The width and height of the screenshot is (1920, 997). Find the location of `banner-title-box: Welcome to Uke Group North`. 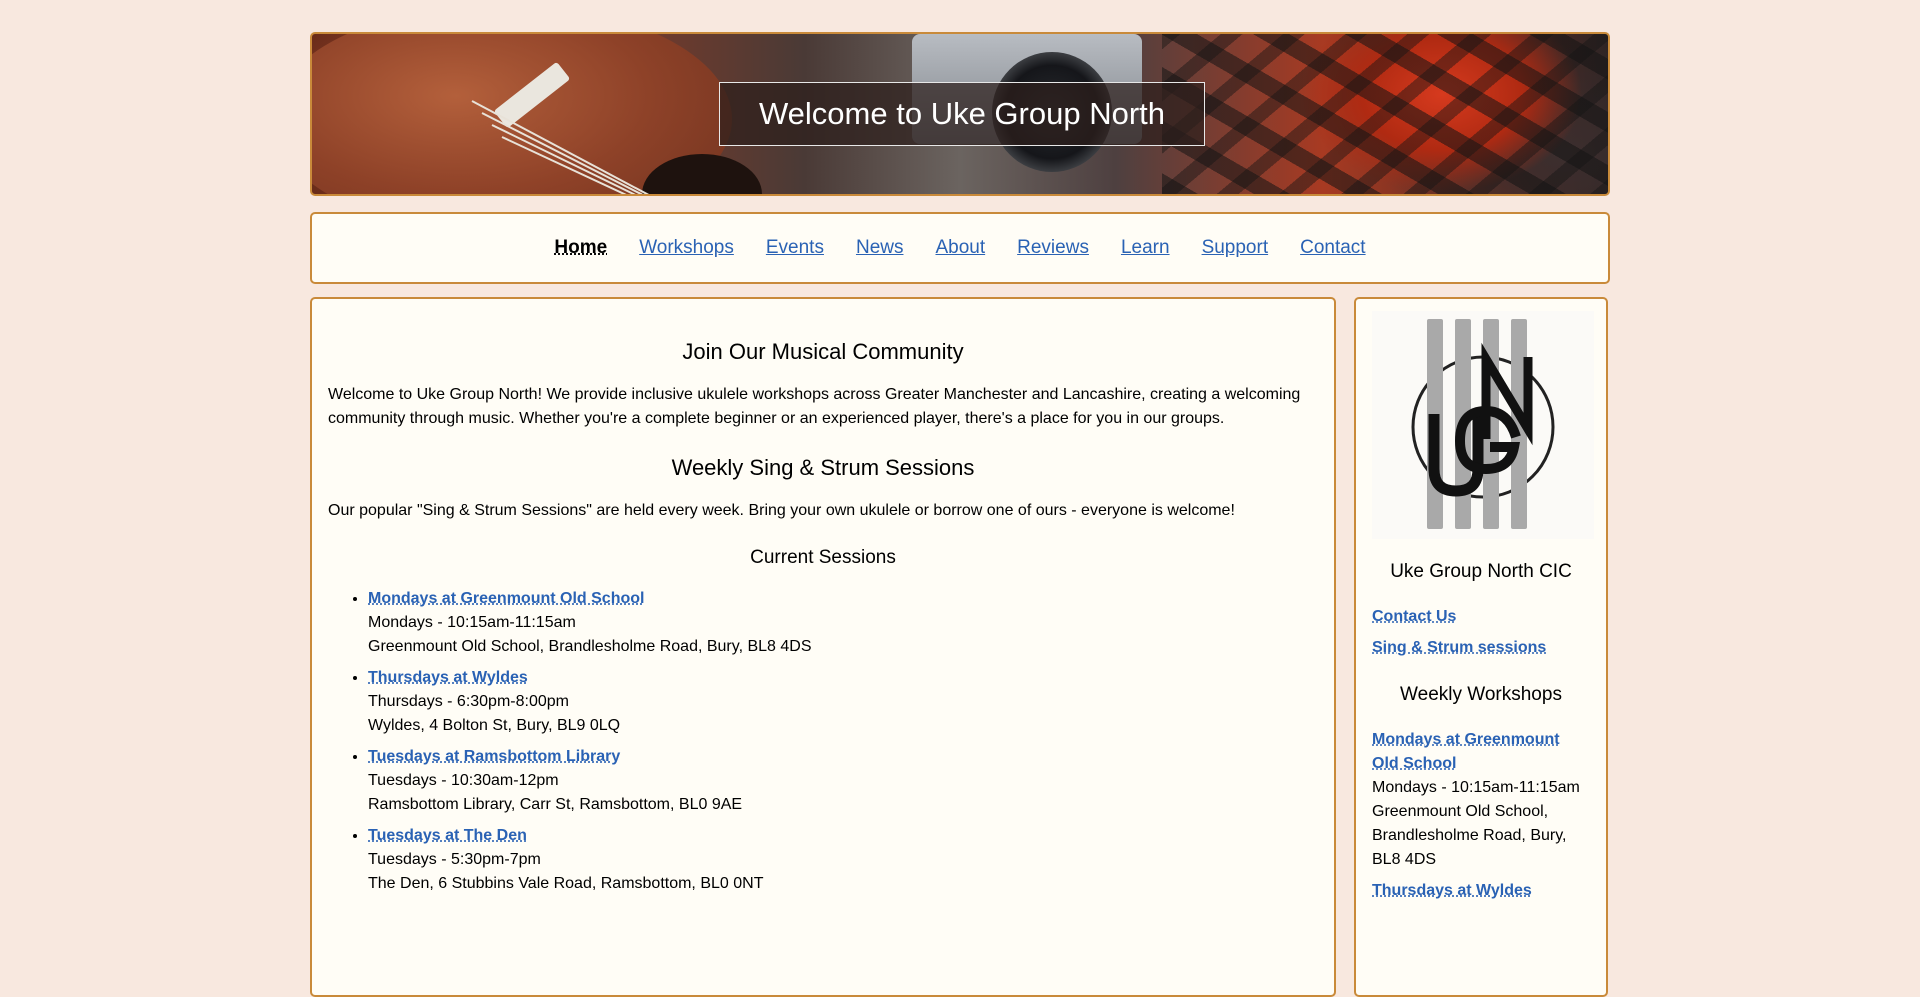

banner-title-box: Welcome to Uke Group North is located at coordinates (962, 114).